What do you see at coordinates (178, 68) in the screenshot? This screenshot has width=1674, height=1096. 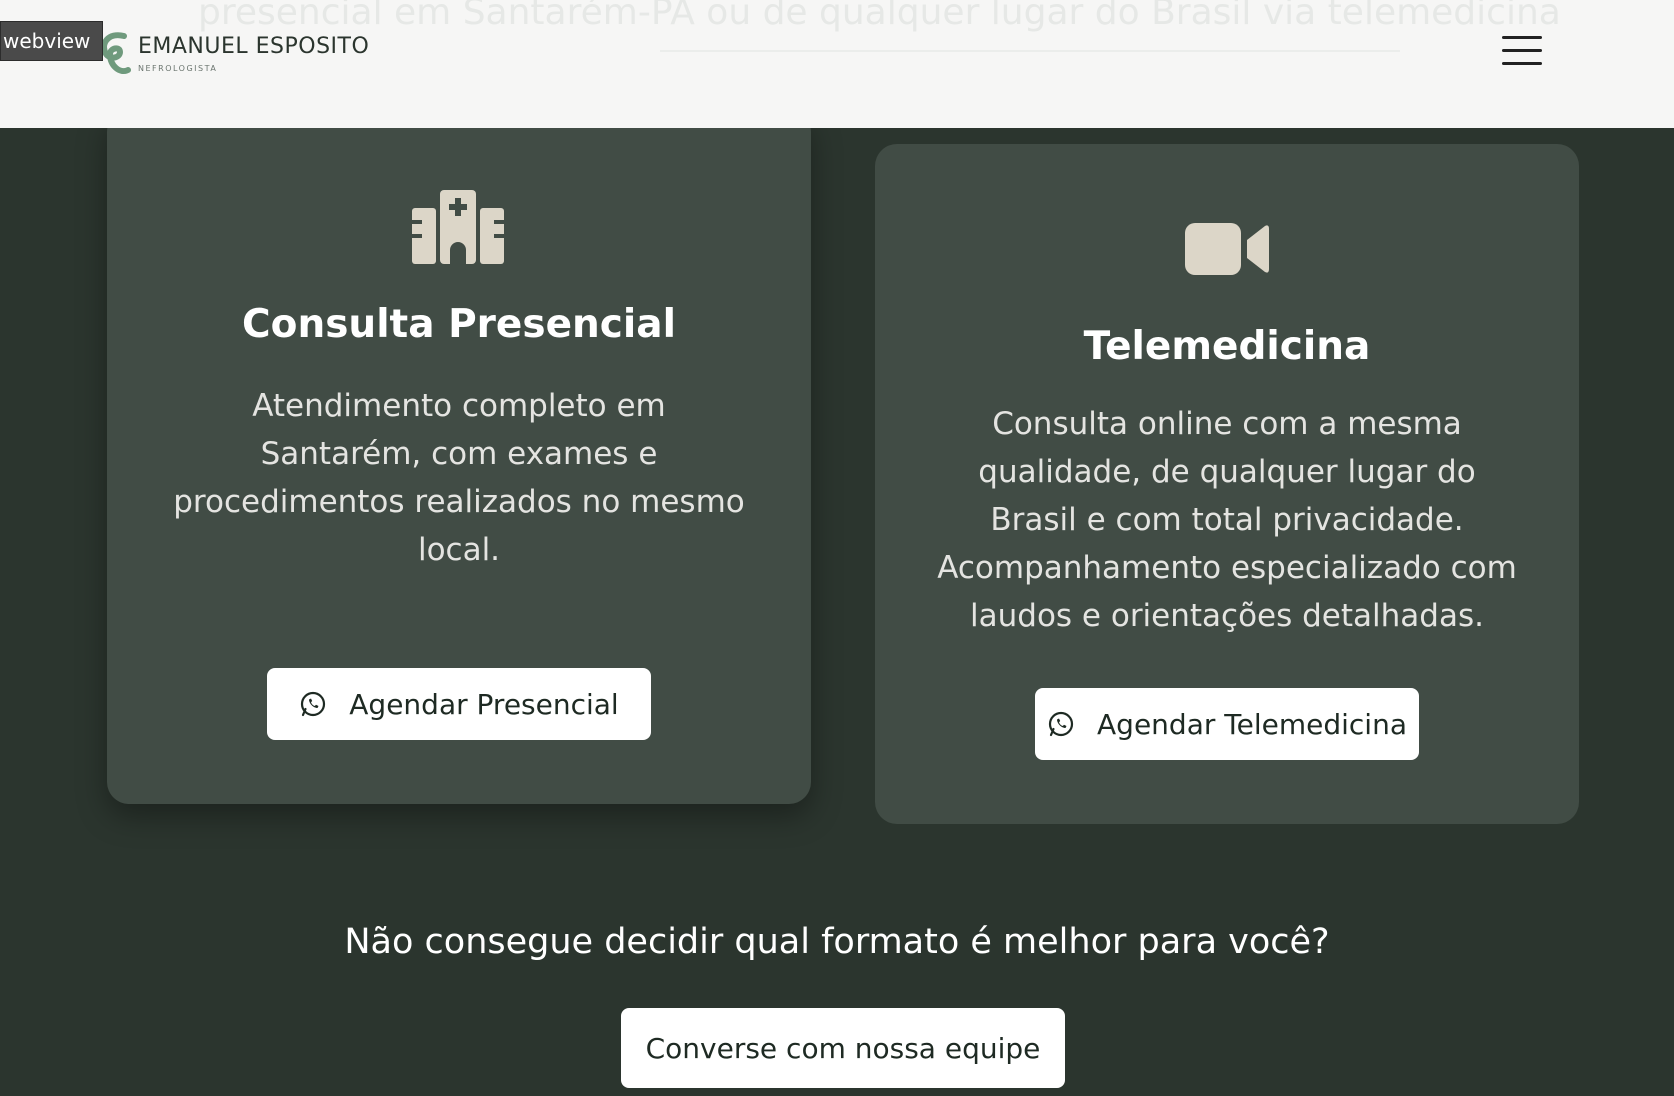 I see `logo-subtitle: NEFROLOGISTA` at bounding box center [178, 68].